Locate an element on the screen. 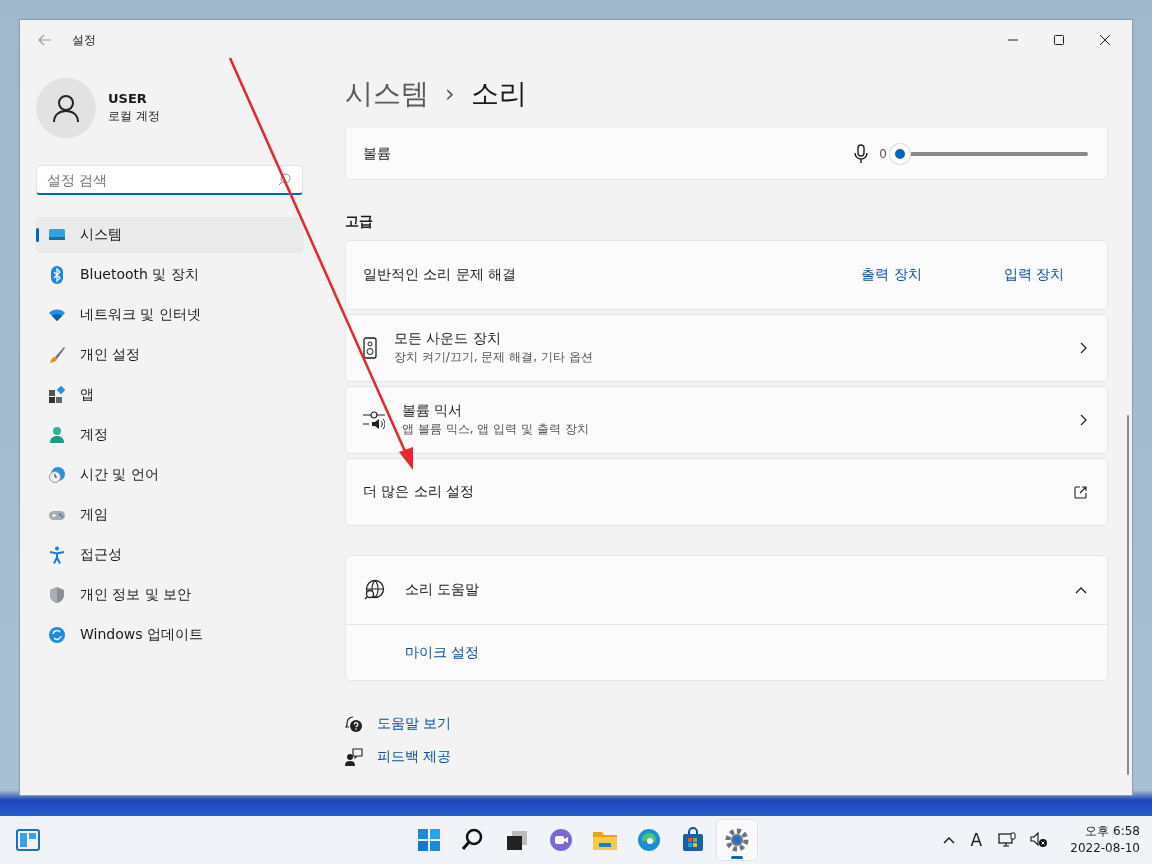 Image resolution: width=1152 pixels, height=864 pixels. clock-date: 2022-08-10 is located at coordinates (1105, 848).